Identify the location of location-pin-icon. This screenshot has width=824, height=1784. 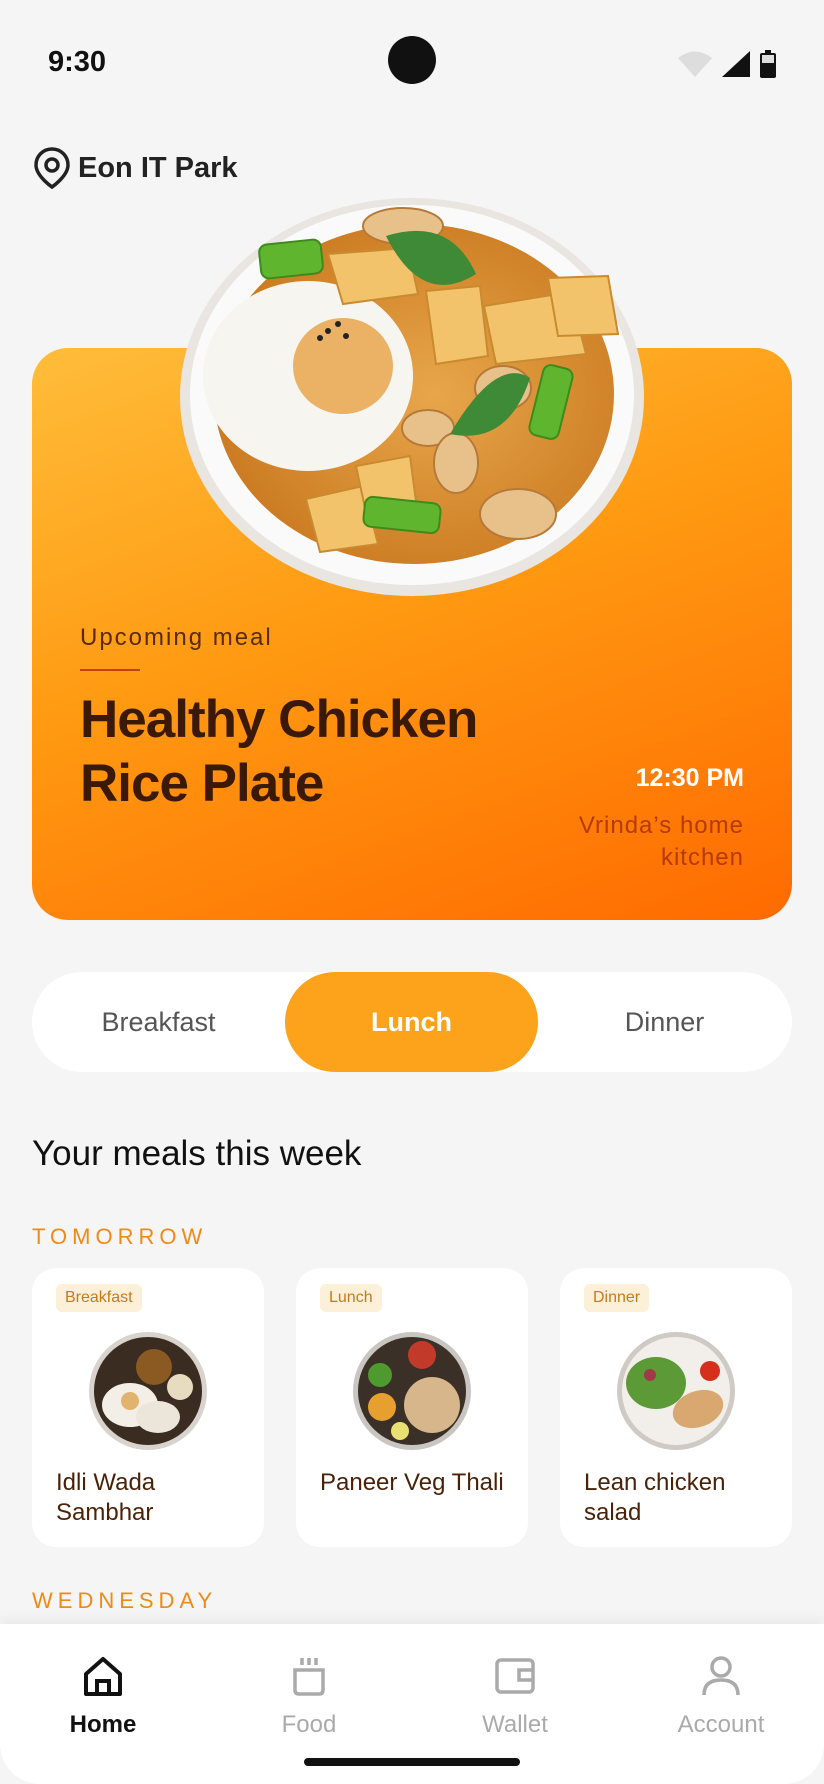
(52, 168).